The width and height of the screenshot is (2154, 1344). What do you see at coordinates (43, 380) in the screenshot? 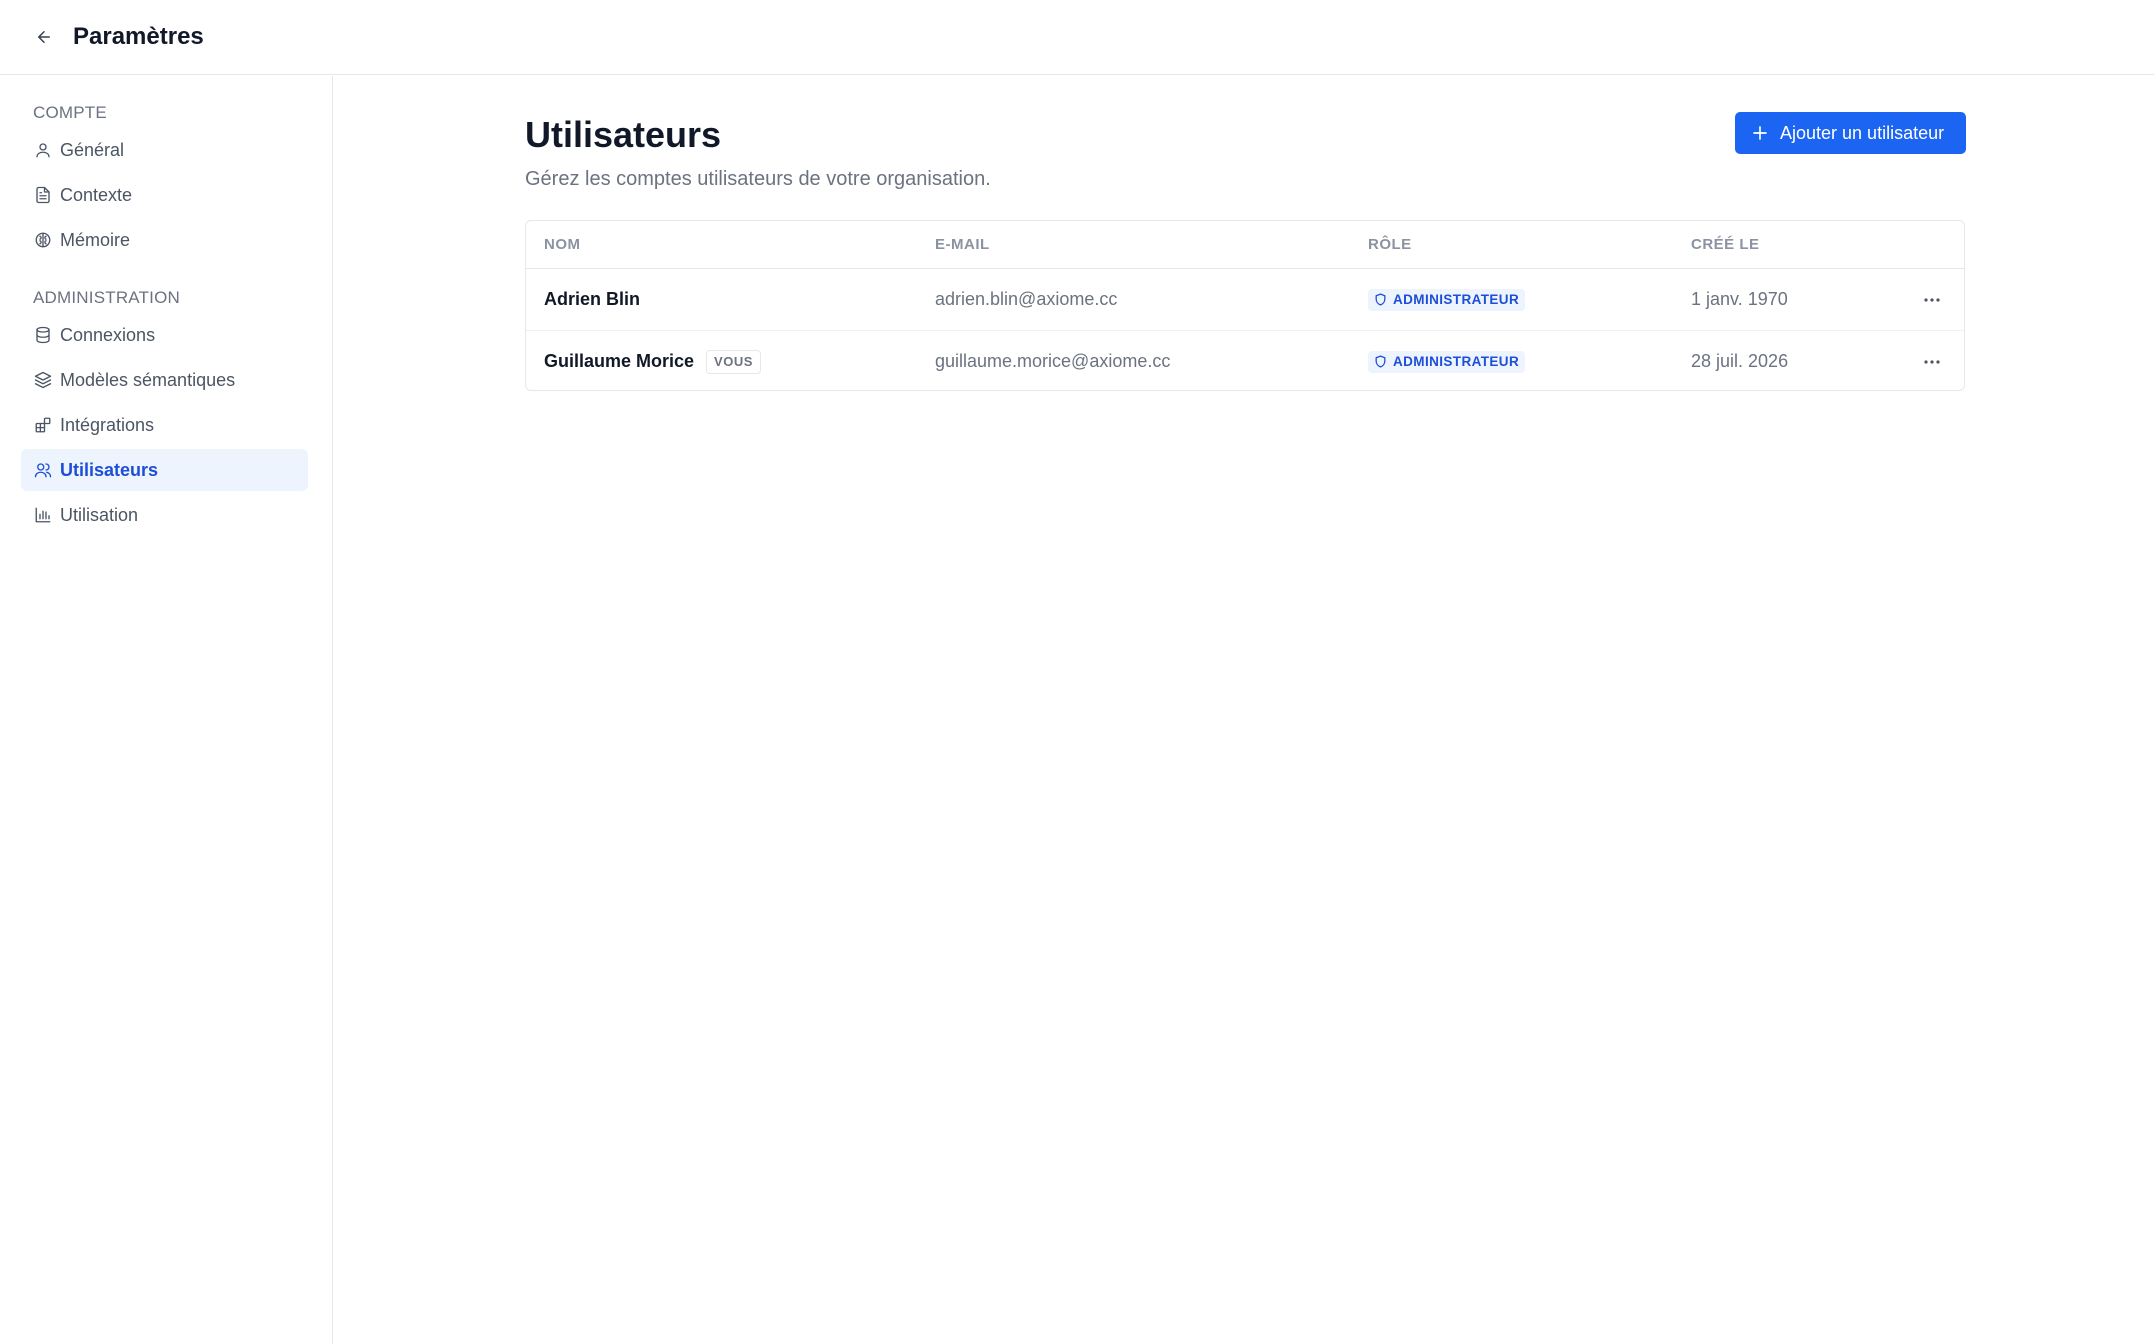
I see `layers-icon` at bounding box center [43, 380].